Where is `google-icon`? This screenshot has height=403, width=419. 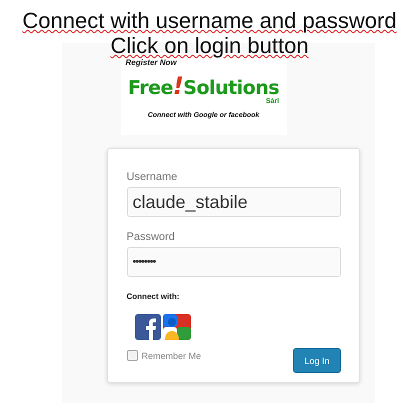
google-icon is located at coordinates (176, 327).